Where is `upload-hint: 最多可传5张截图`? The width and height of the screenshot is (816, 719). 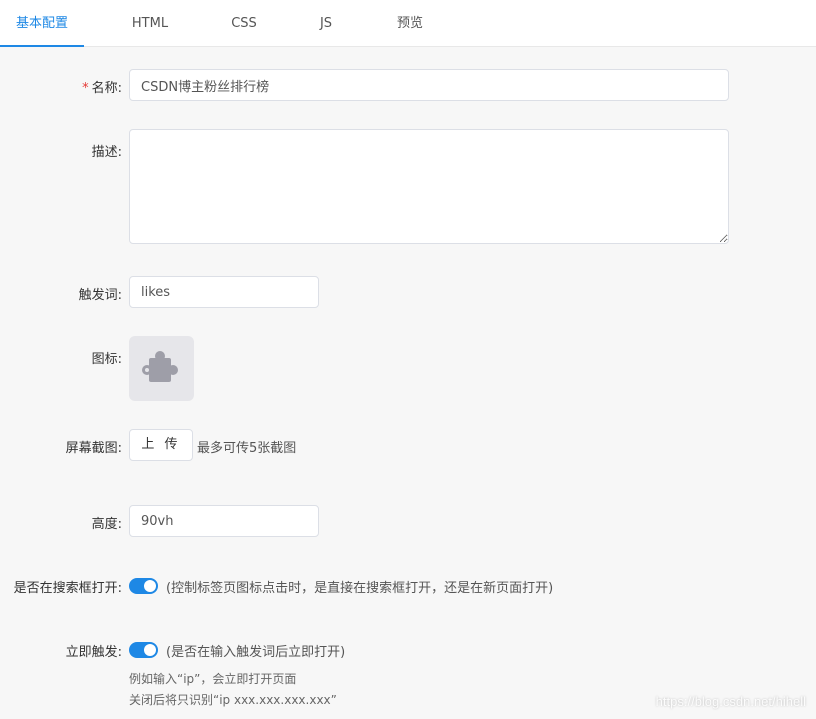
upload-hint: 最多可传5张截图 is located at coordinates (247, 448).